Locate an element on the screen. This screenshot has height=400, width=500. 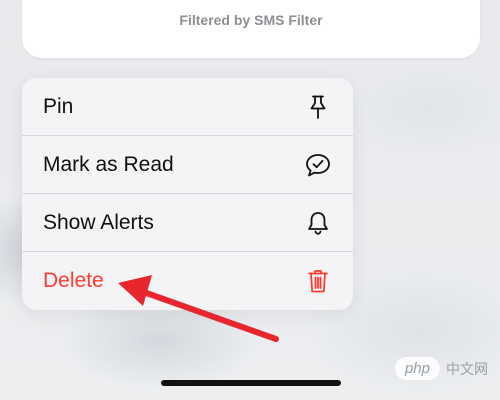
menu-item-show-alerts: Show Alerts is located at coordinates (187, 223).